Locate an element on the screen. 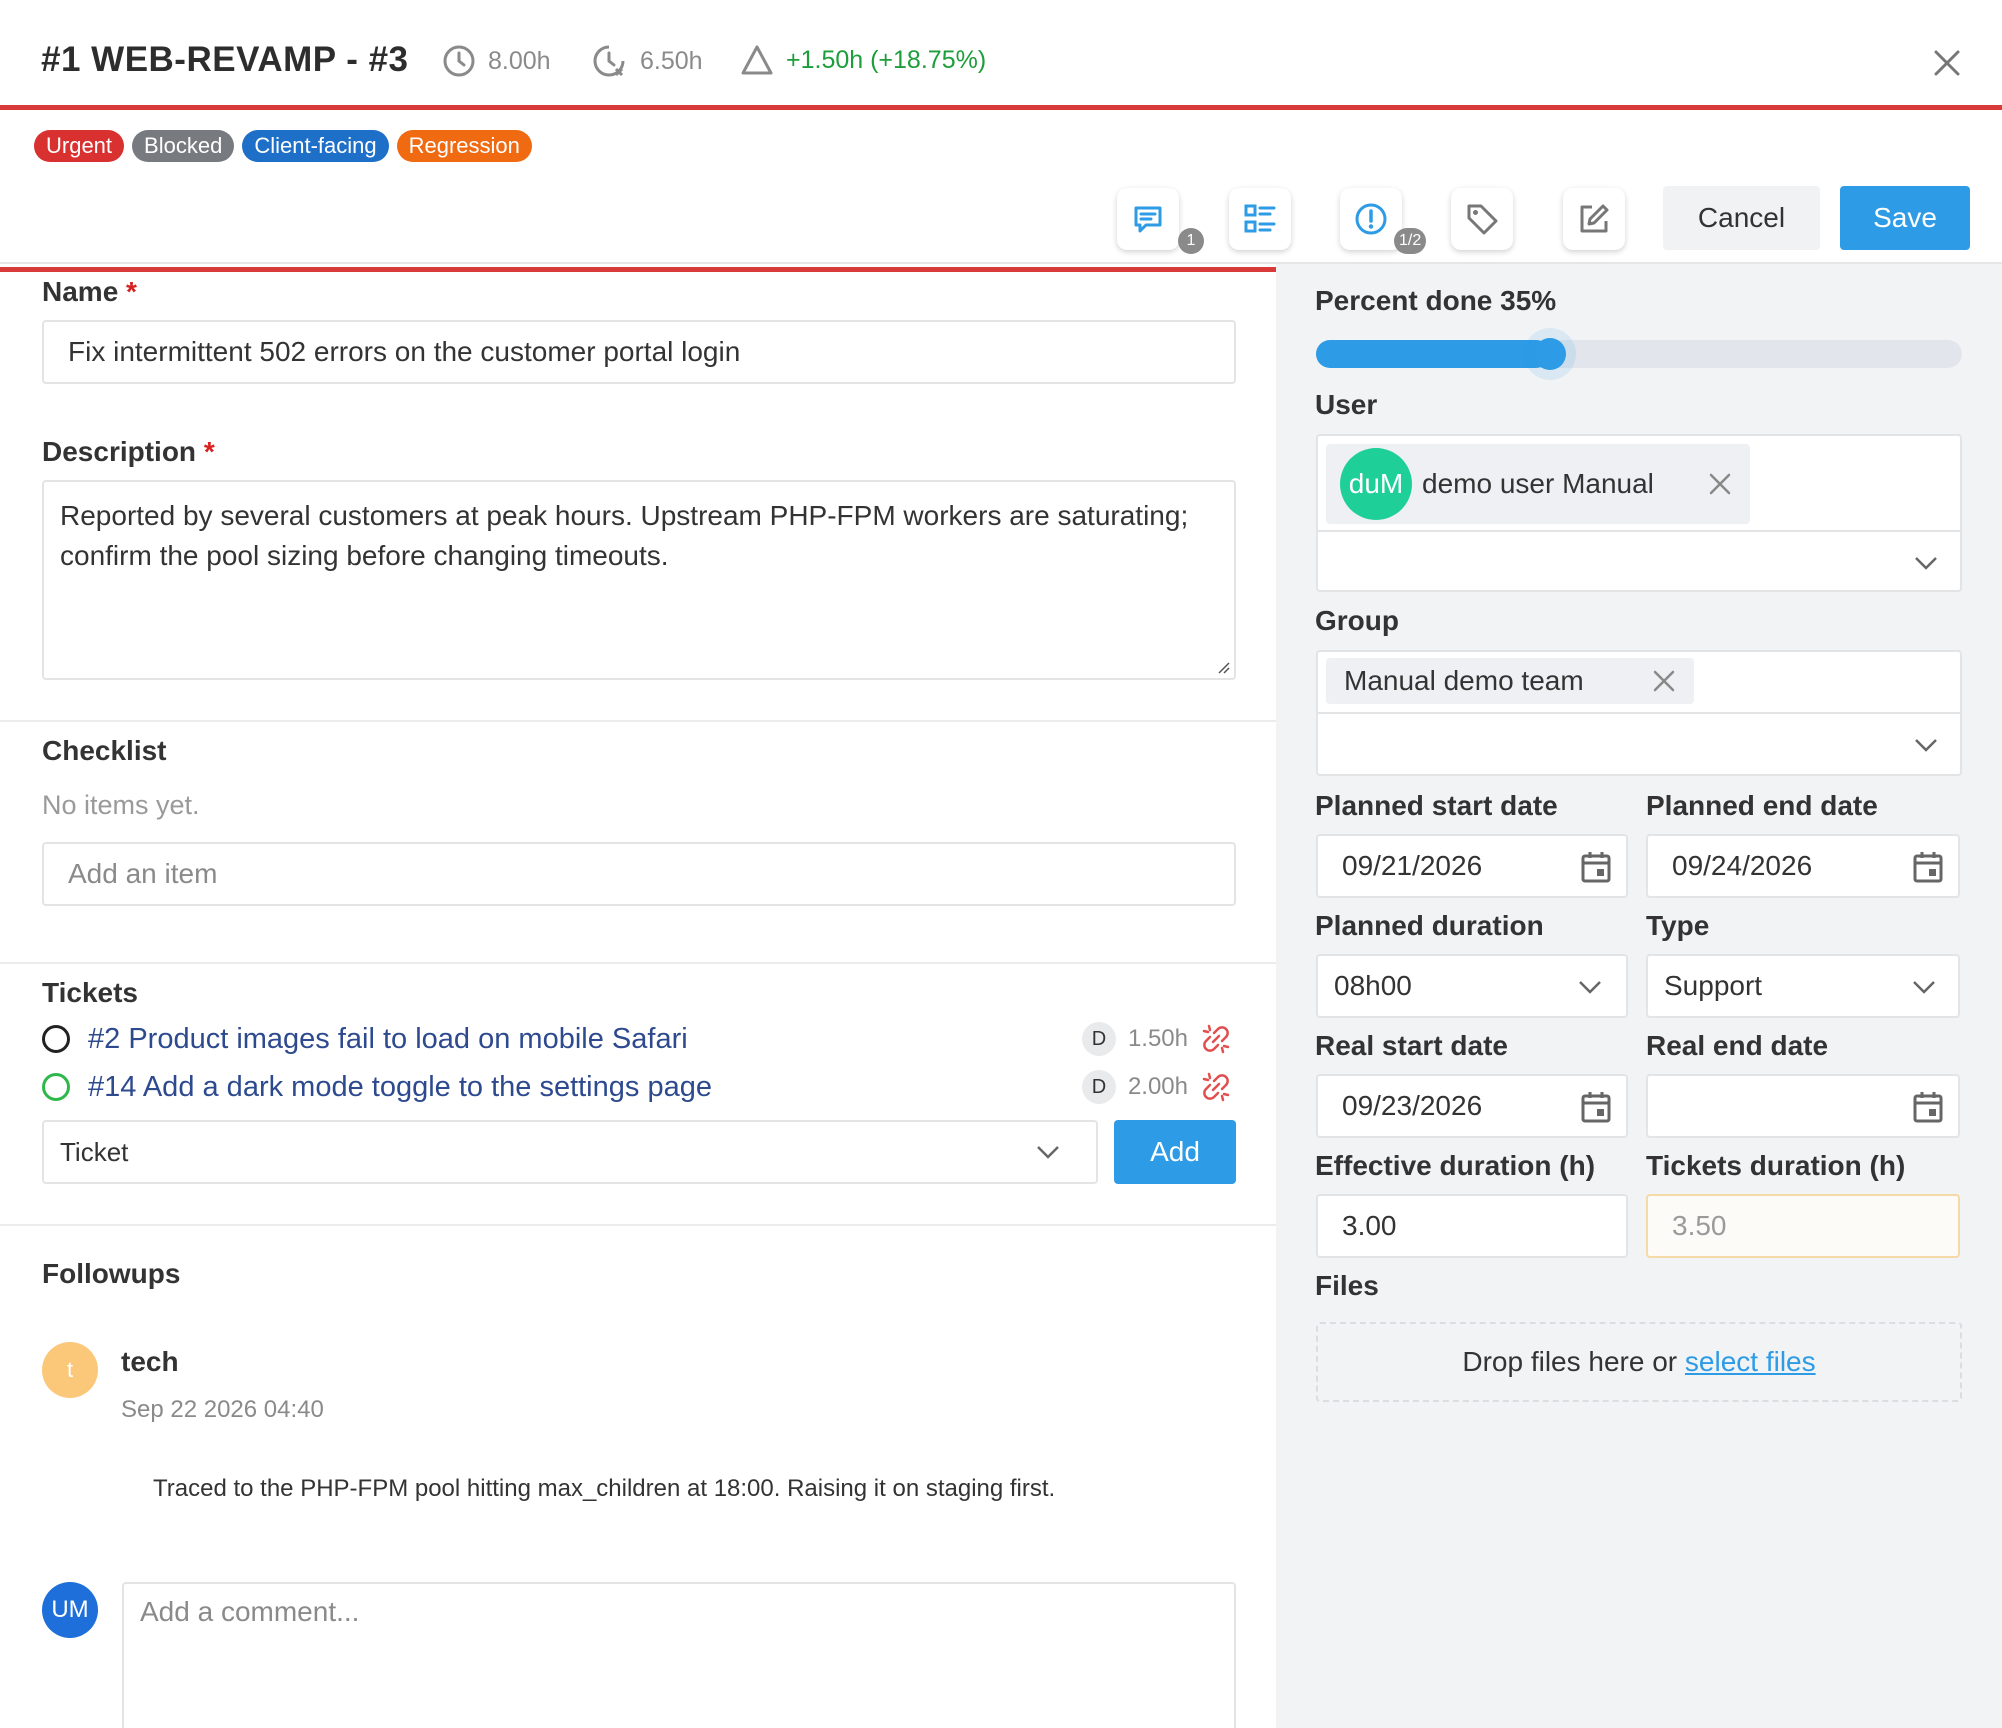  page-title: #1 WEB-REVAMP - #3 is located at coordinates (225, 59).